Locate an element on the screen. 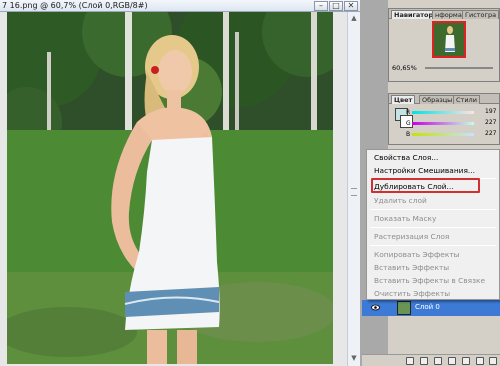  layers-footer-toolbar is located at coordinates (431, 360).